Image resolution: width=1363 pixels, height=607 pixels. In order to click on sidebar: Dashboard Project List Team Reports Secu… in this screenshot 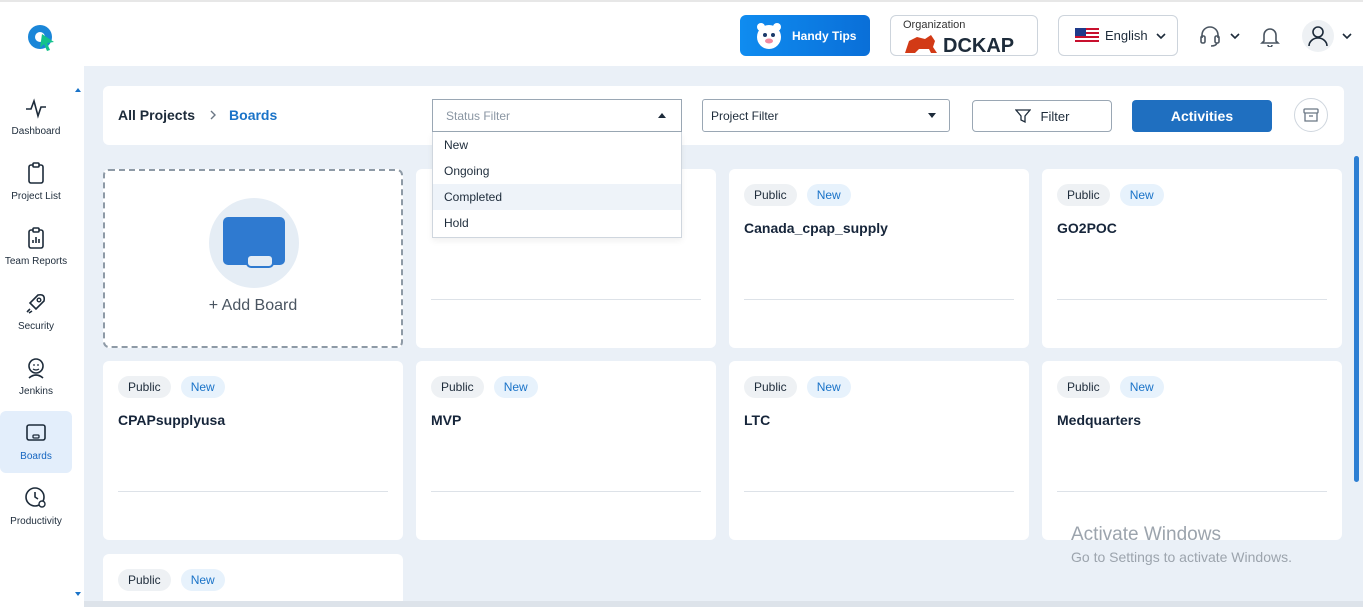, I will do `click(42, 336)`.